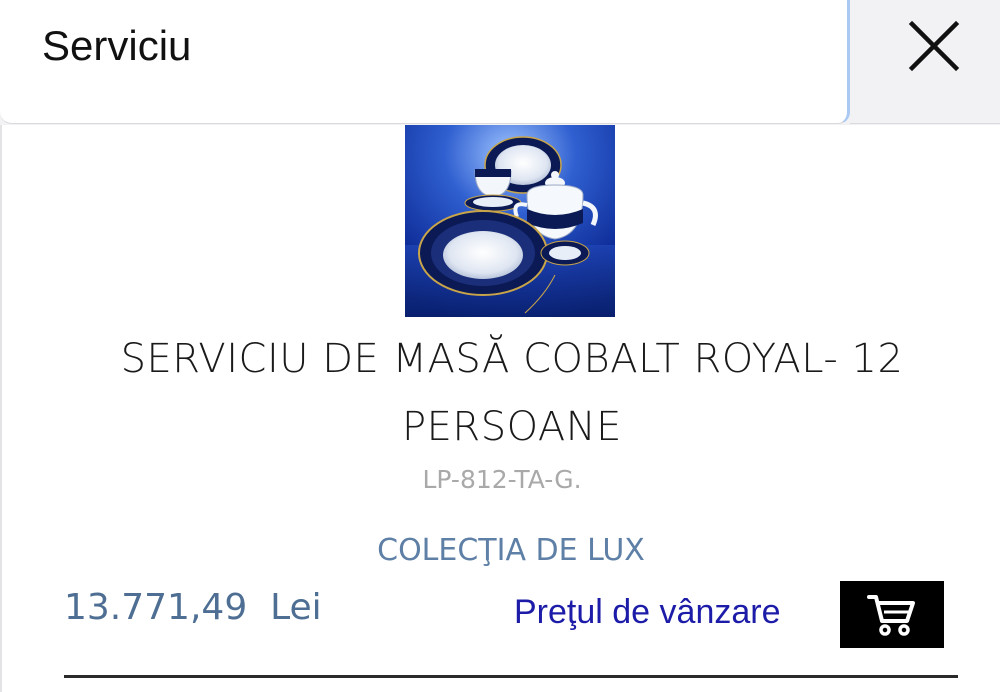  I want to click on search-input, so click(422, 46).